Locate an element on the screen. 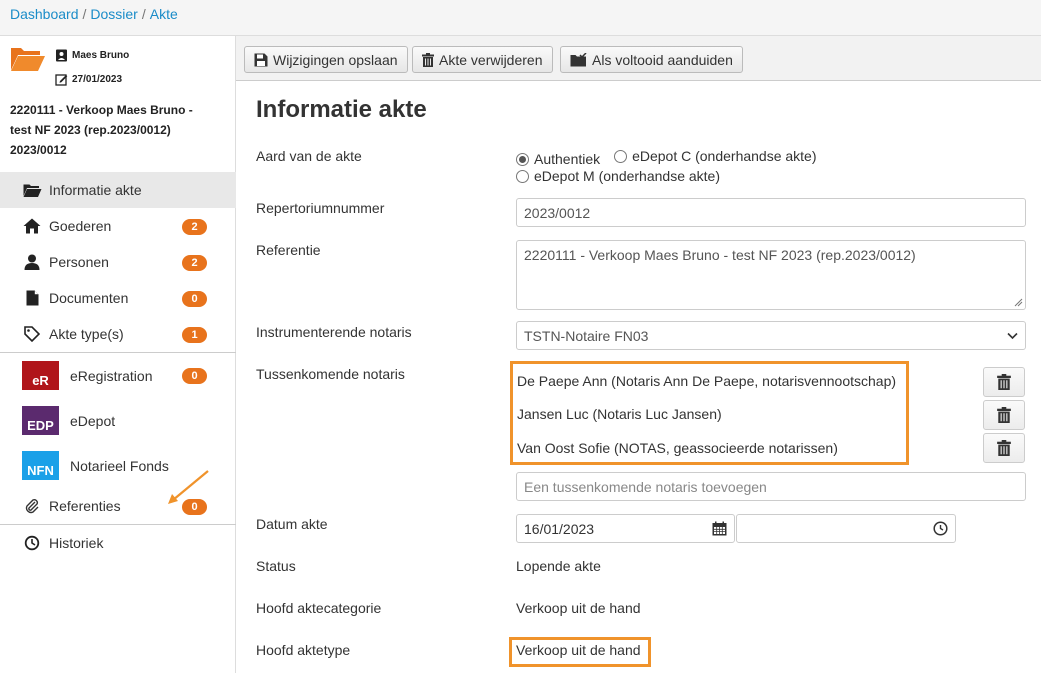 The width and height of the screenshot is (1041, 673). sidebar-item-label: Referenties is located at coordinates (85, 506).